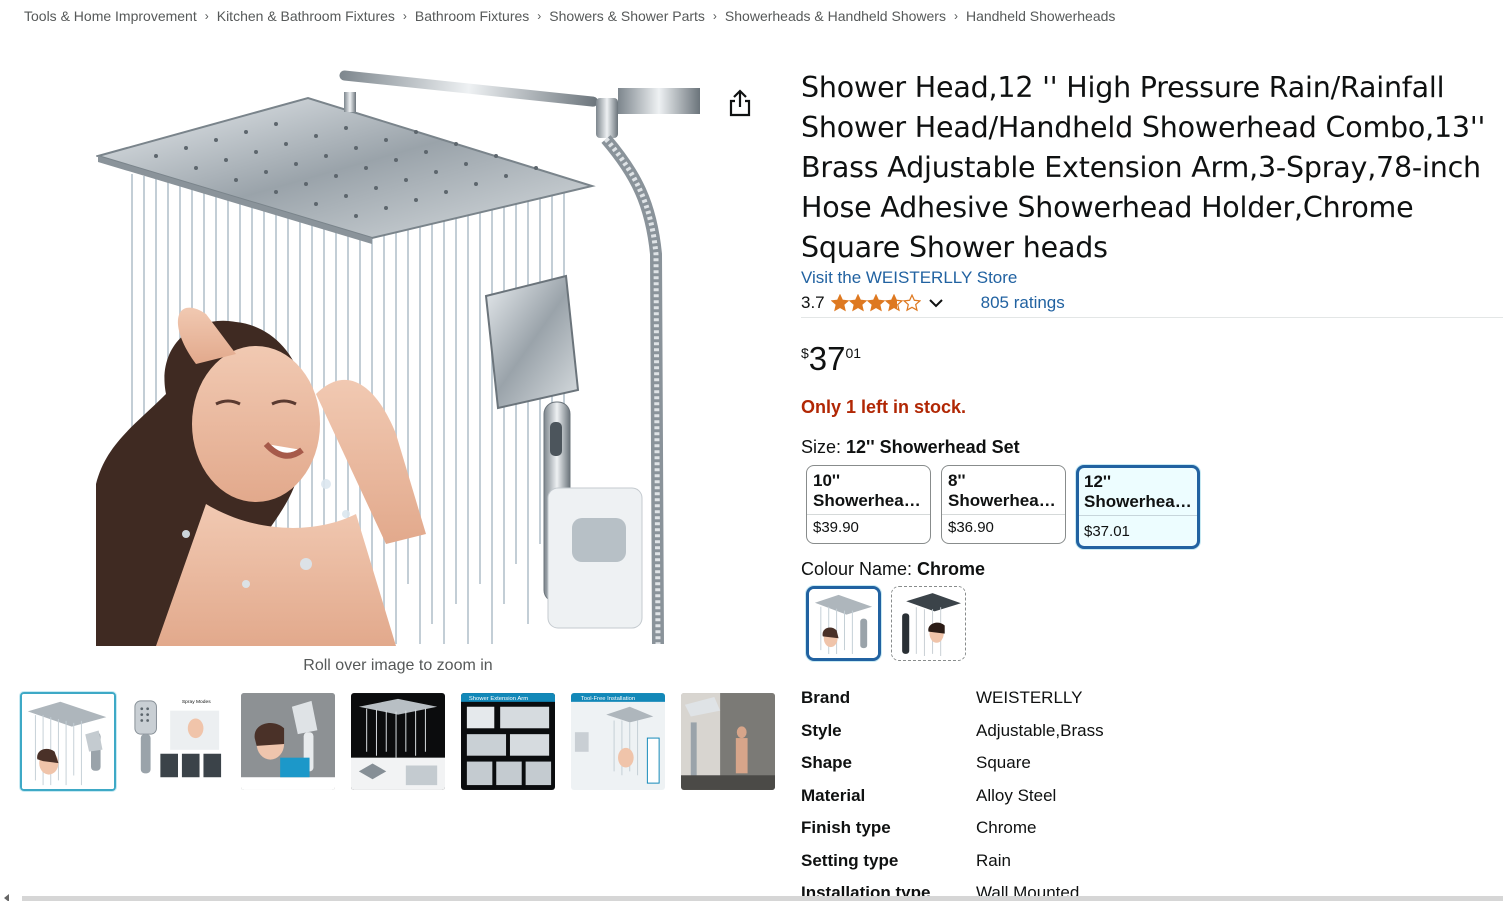 The width and height of the screenshot is (1503, 901). Describe the element at coordinates (827, 763) in the screenshot. I see `spec-key: Shape` at that location.